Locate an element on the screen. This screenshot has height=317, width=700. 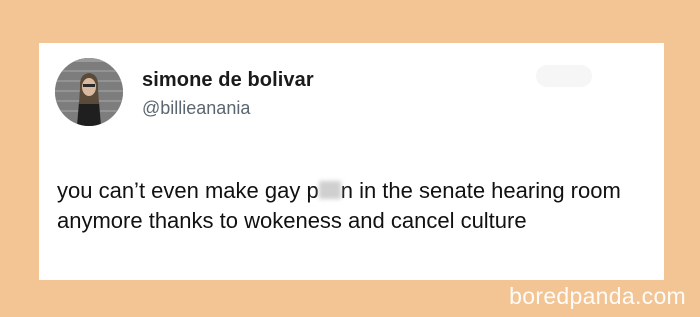
faded-follow-button is located at coordinates (564, 76).